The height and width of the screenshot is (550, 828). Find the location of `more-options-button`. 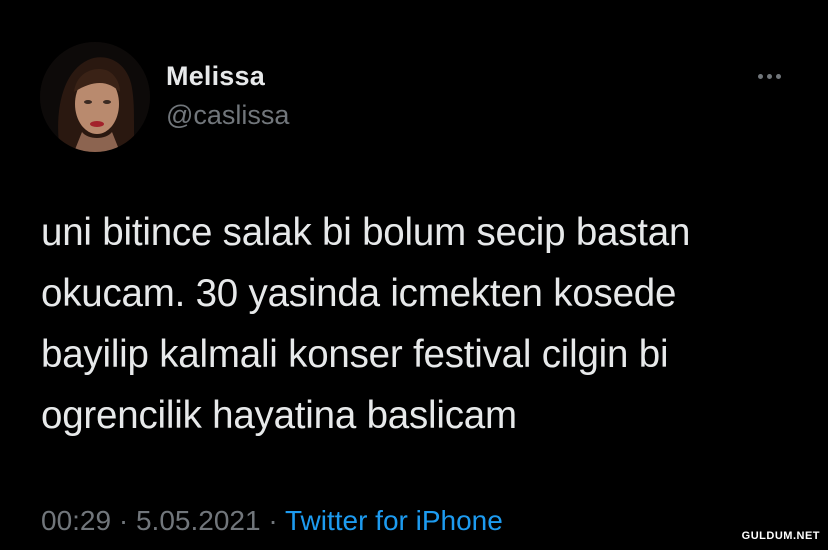

more-options-button is located at coordinates (769, 76).